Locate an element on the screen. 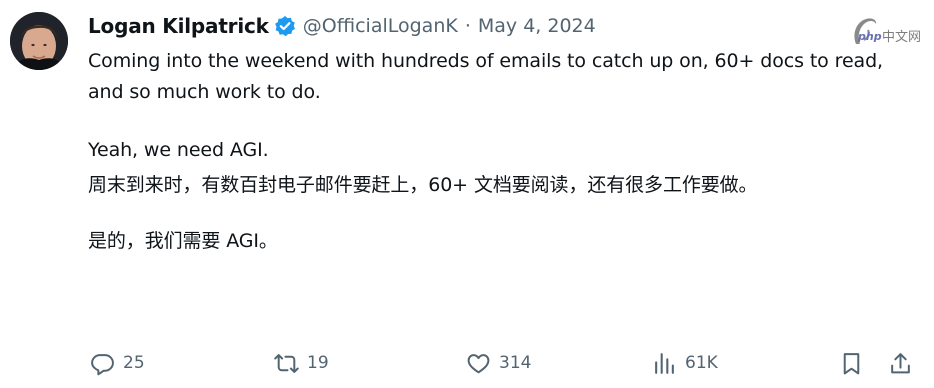 The height and width of the screenshot is (388, 934). author-avatar is located at coordinates (39, 41).